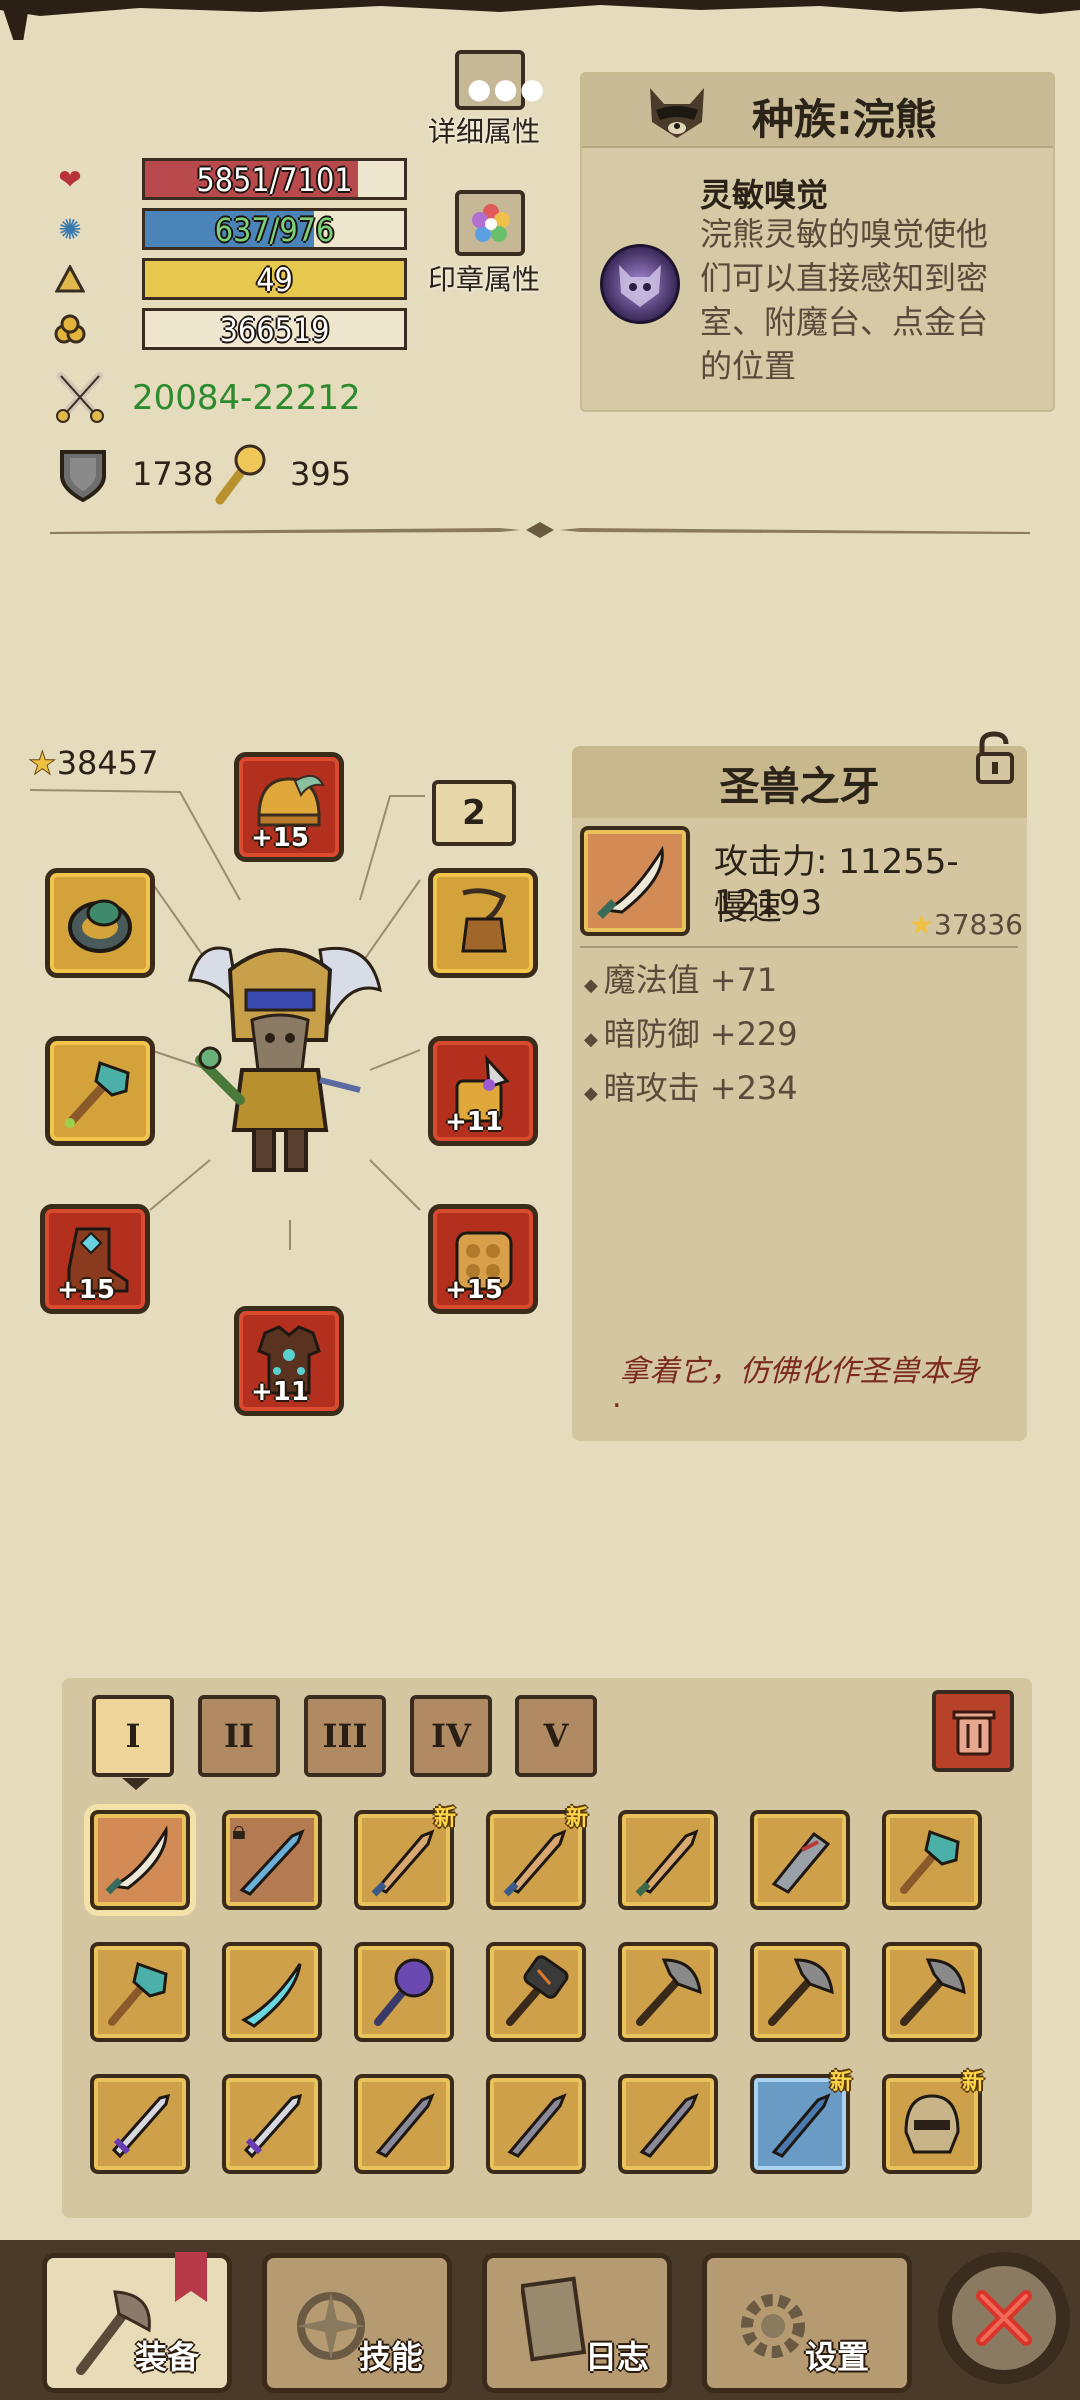 The image size is (1080, 2400). I want to click on item-divider, so click(799, 947).